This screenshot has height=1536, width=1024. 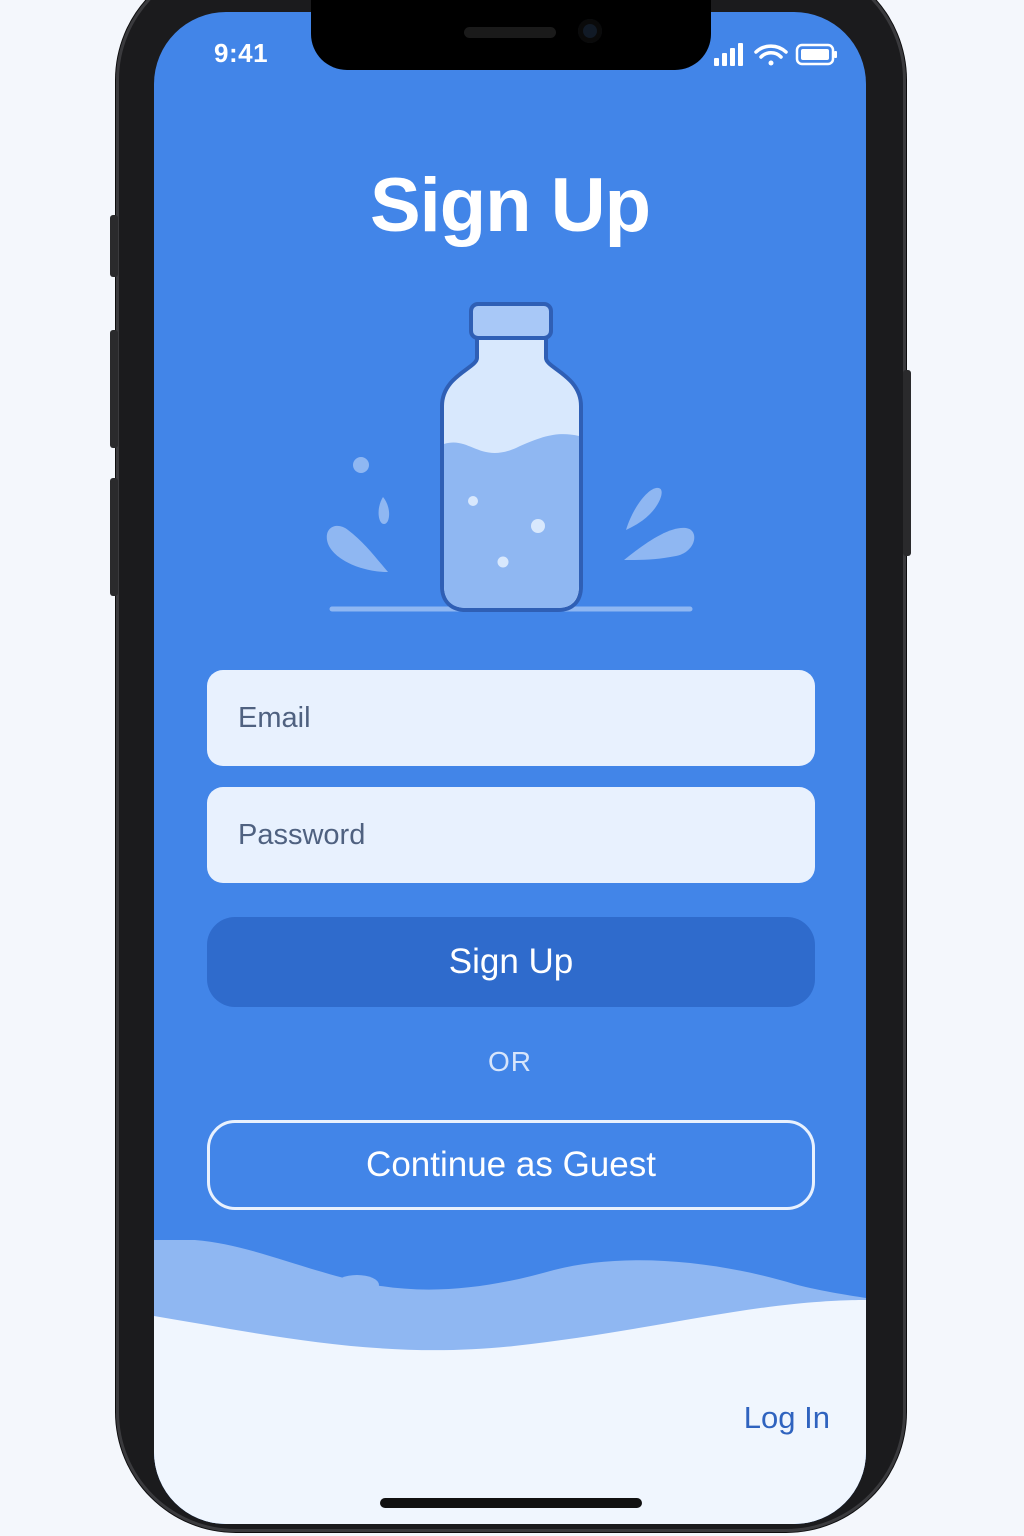 What do you see at coordinates (241, 53) in the screenshot?
I see `status-time: 9:41` at bounding box center [241, 53].